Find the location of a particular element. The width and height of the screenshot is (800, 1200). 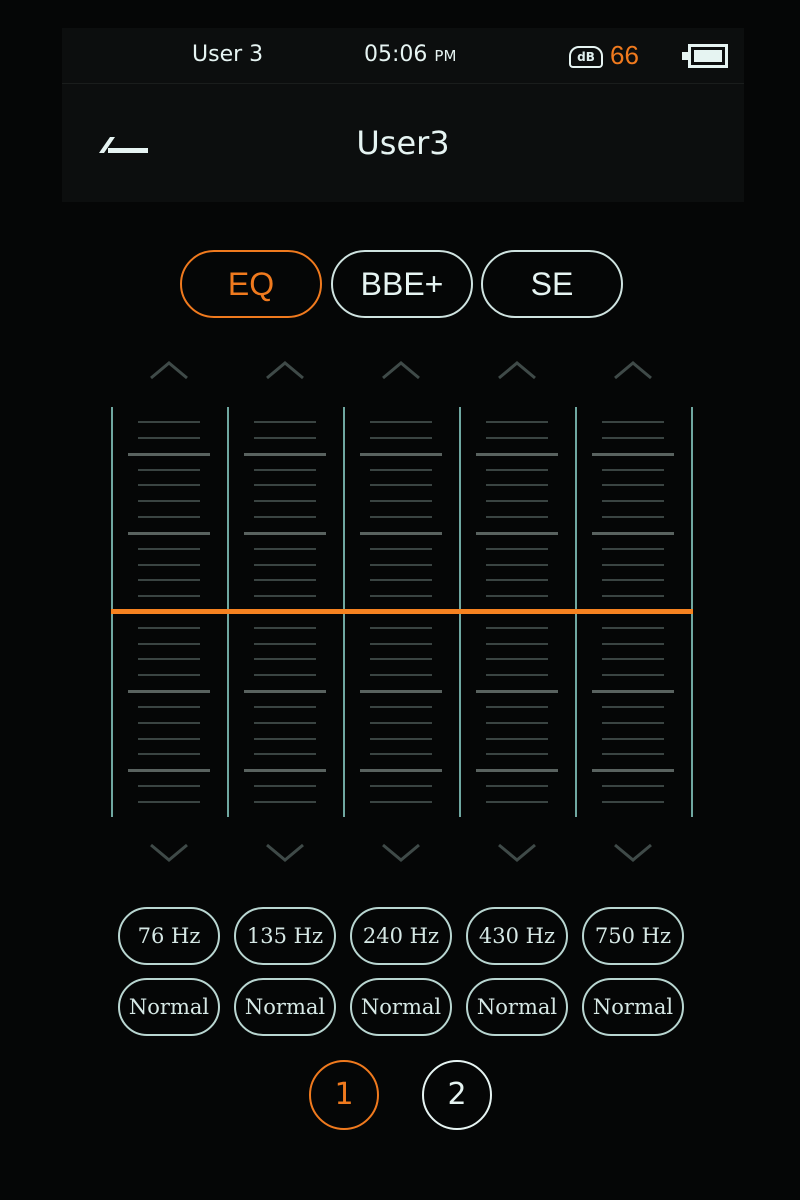

frequency-button: 135 Hz is located at coordinates (285, 936).